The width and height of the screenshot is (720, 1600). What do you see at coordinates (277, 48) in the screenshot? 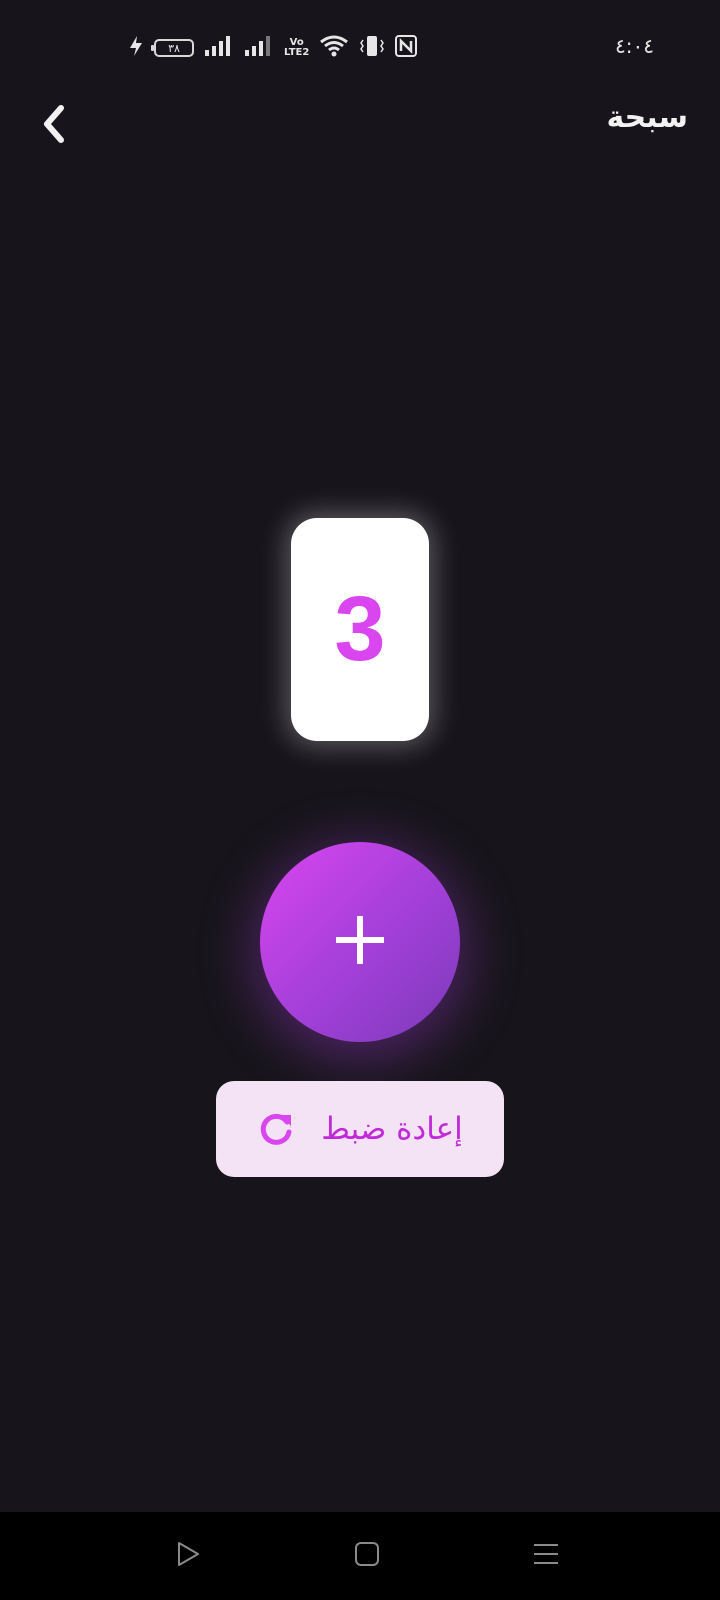
I see `status-icons: ٣٨ Vo LTE2` at bounding box center [277, 48].